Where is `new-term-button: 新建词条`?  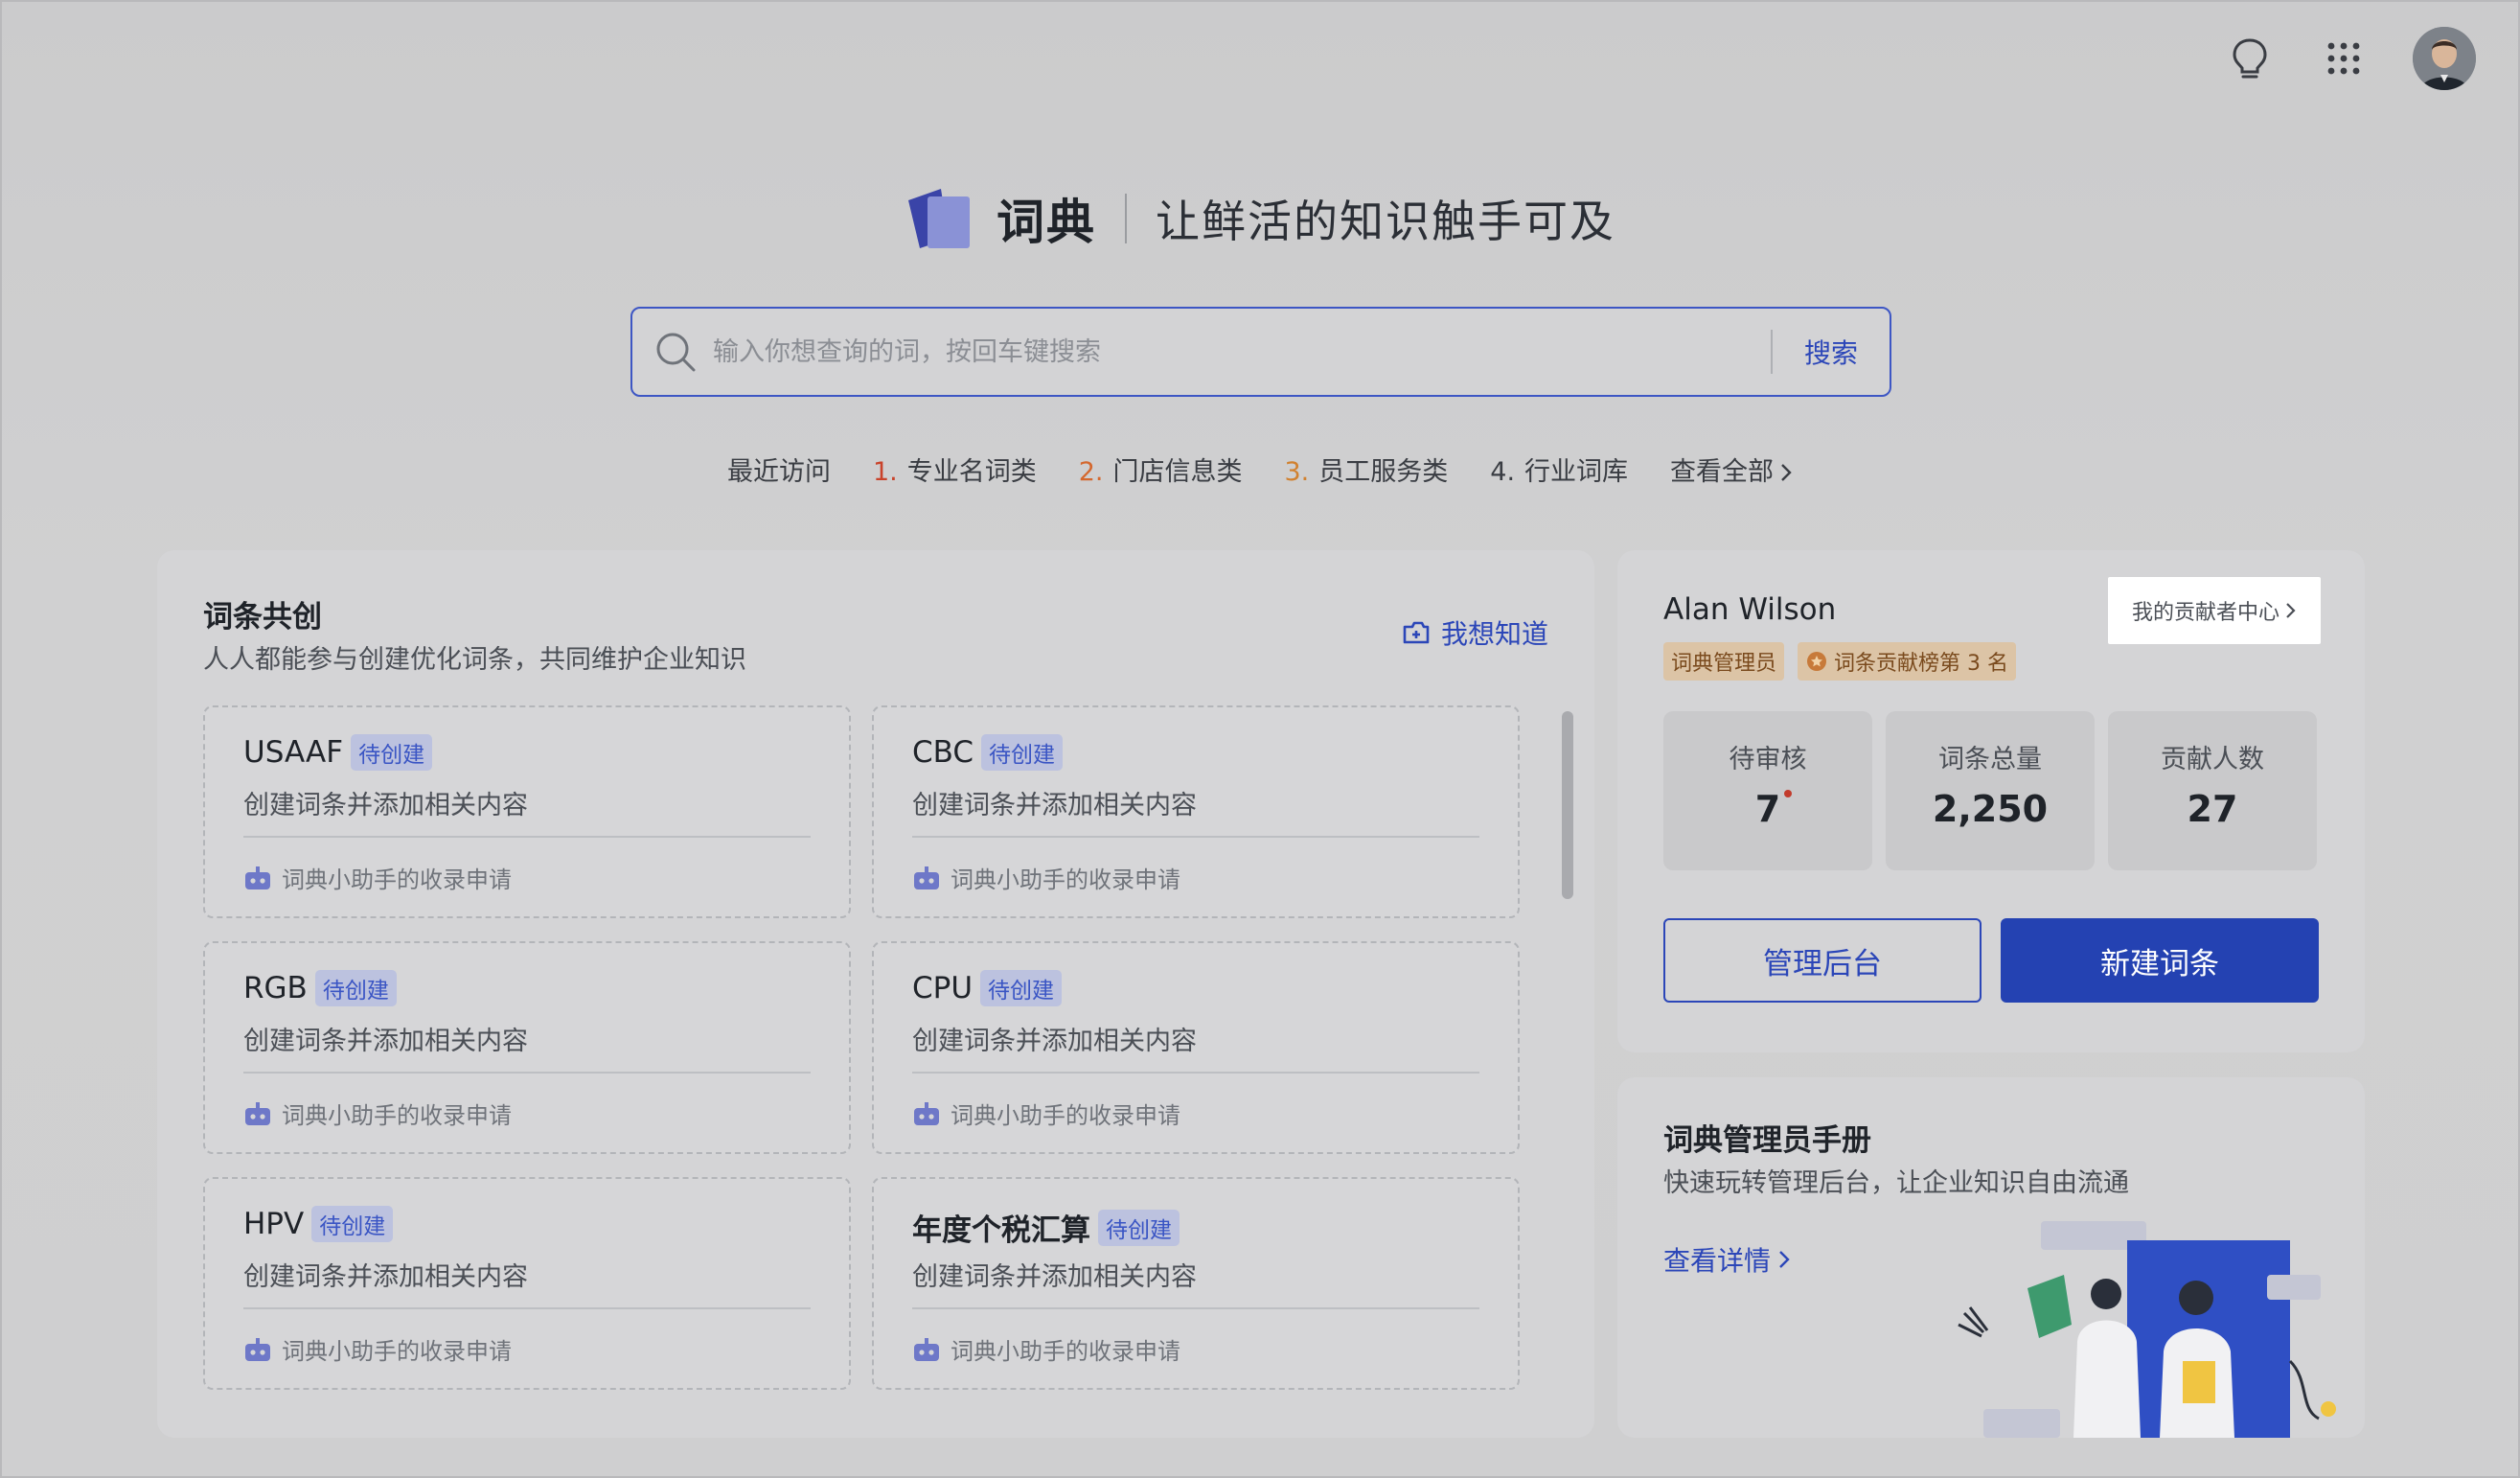
new-term-button: 新建词条 is located at coordinates (2160, 960).